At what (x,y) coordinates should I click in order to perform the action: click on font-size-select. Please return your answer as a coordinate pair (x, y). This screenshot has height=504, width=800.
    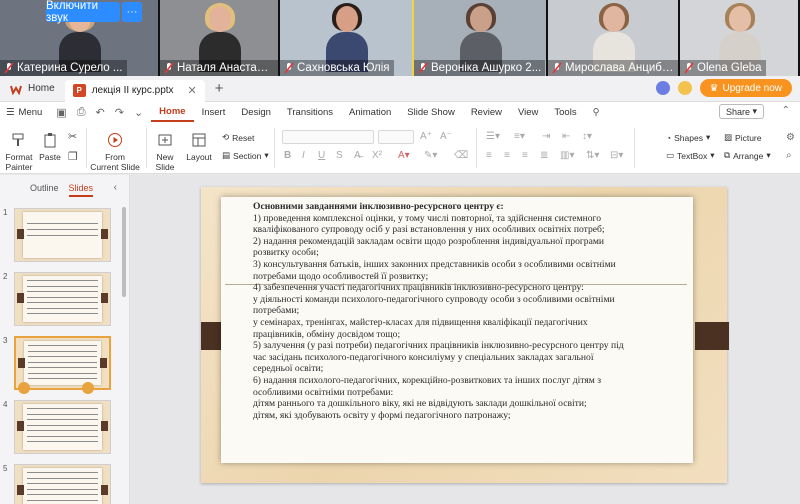
    Looking at the image, I should click on (396, 137).